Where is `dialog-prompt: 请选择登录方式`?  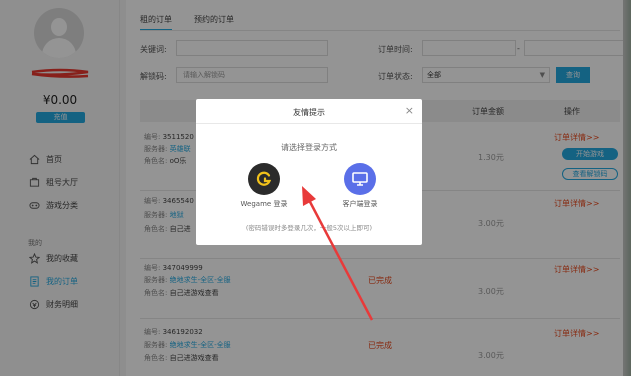
dialog-prompt: 请选择登录方式 is located at coordinates (309, 147).